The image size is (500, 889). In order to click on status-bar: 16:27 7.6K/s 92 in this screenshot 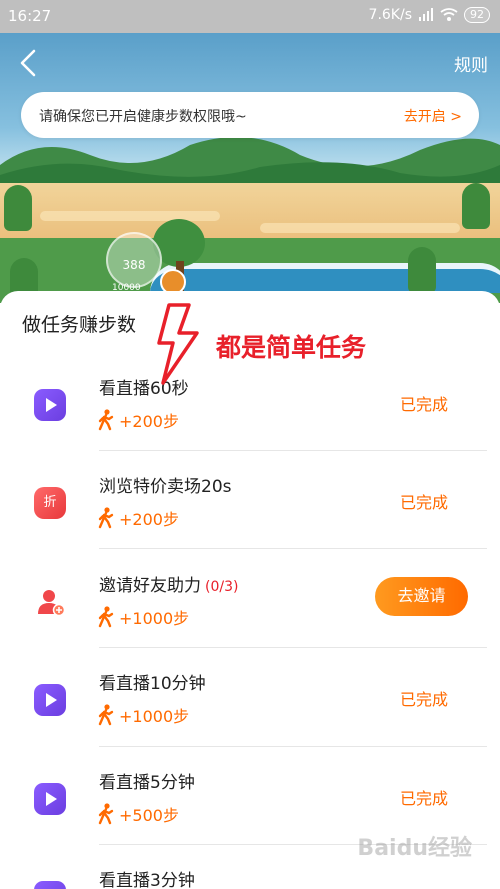, I will do `click(250, 16)`.